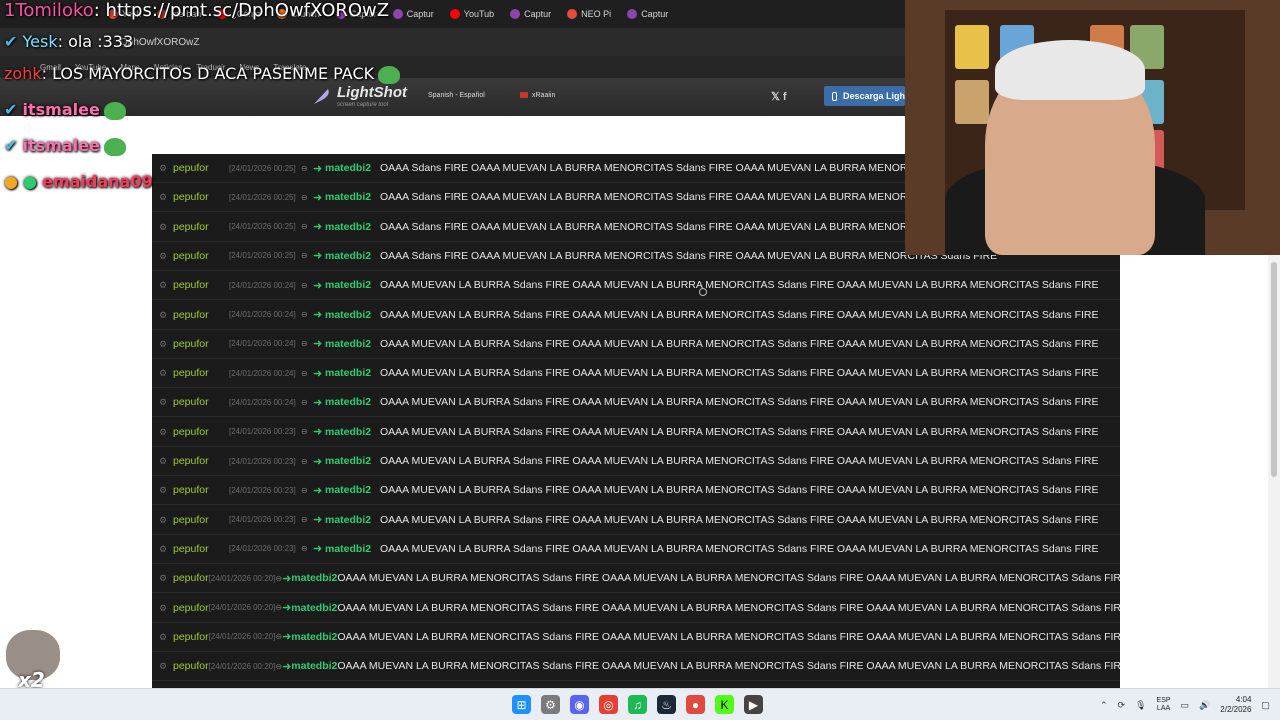 The image size is (1280, 720). What do you see at coordinates (1104, 705) in the screenshot?
I see `chevron-up-icon: ⌃` at bounding box center [1104, 705].